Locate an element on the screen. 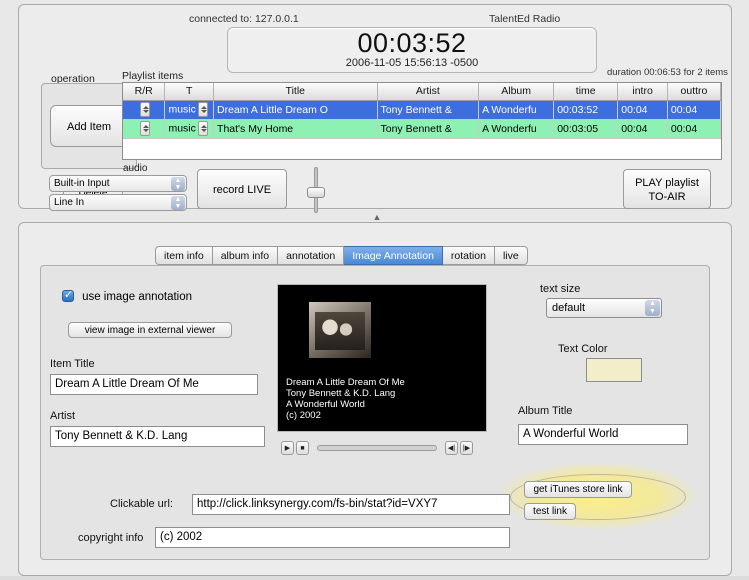 Image resolution: width=749 pixels, height=580 pixels. audio-input-value: Built-in Input is located at coordinates (82, 183).